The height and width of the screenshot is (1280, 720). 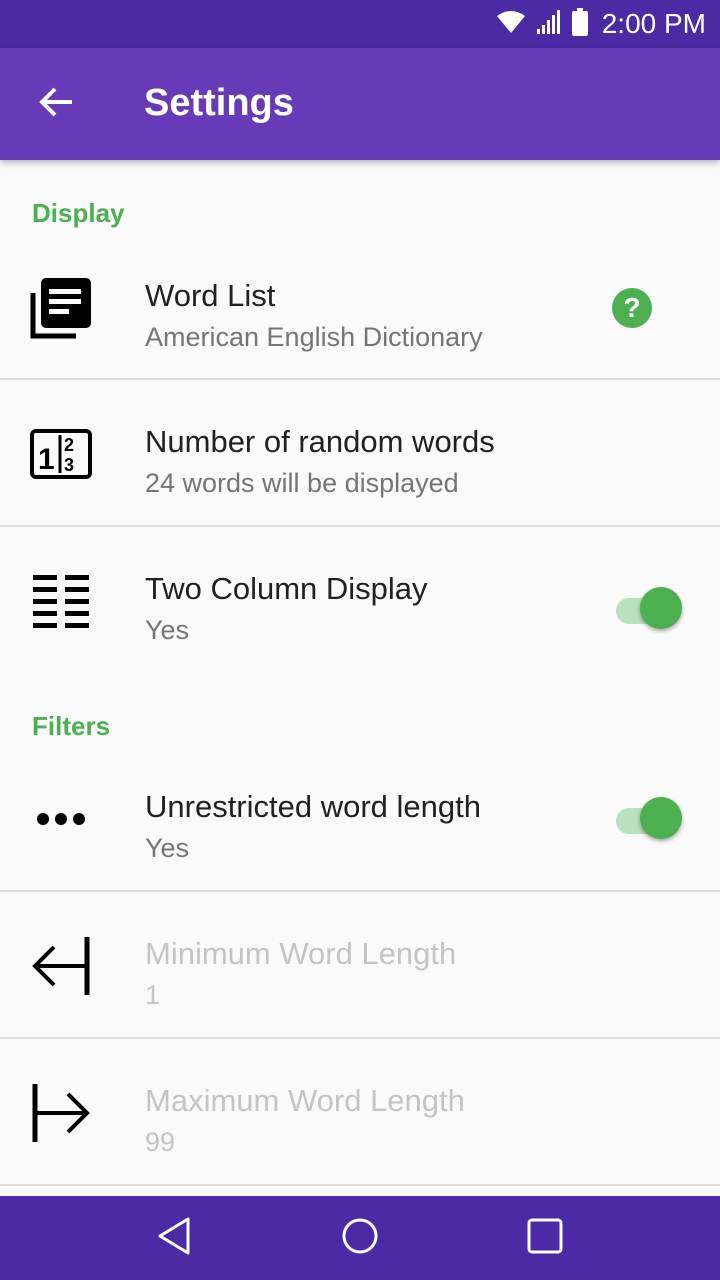 I want to click on home-circle-icon, so click(x=360, y=1238).